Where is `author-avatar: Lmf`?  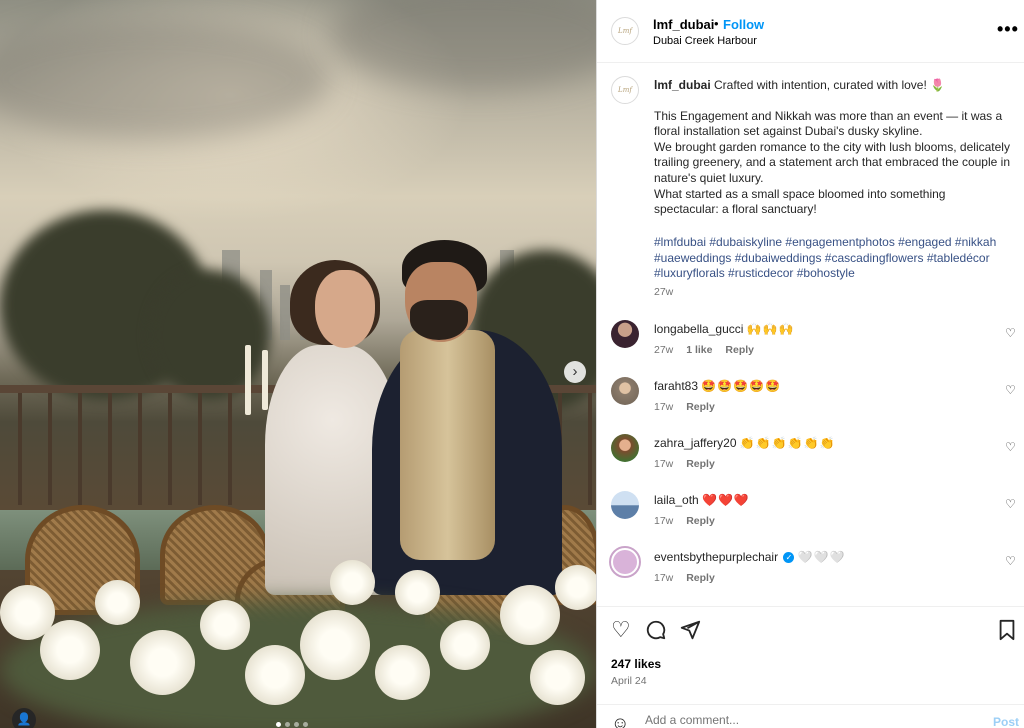
author-avatar: Lmf is located at coordinates (625, 31).